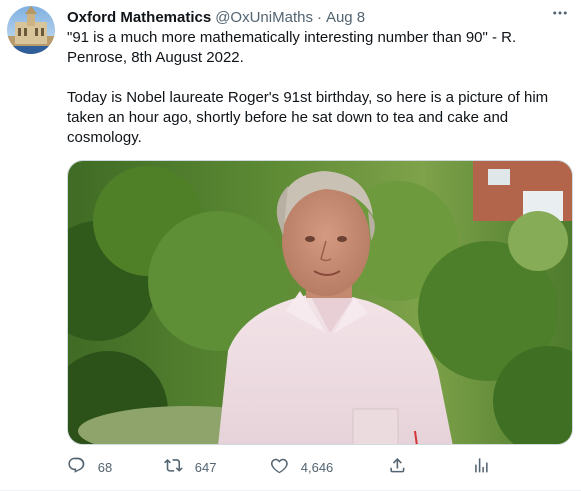  I want to click on reply-count: 68, so click(105, 467).